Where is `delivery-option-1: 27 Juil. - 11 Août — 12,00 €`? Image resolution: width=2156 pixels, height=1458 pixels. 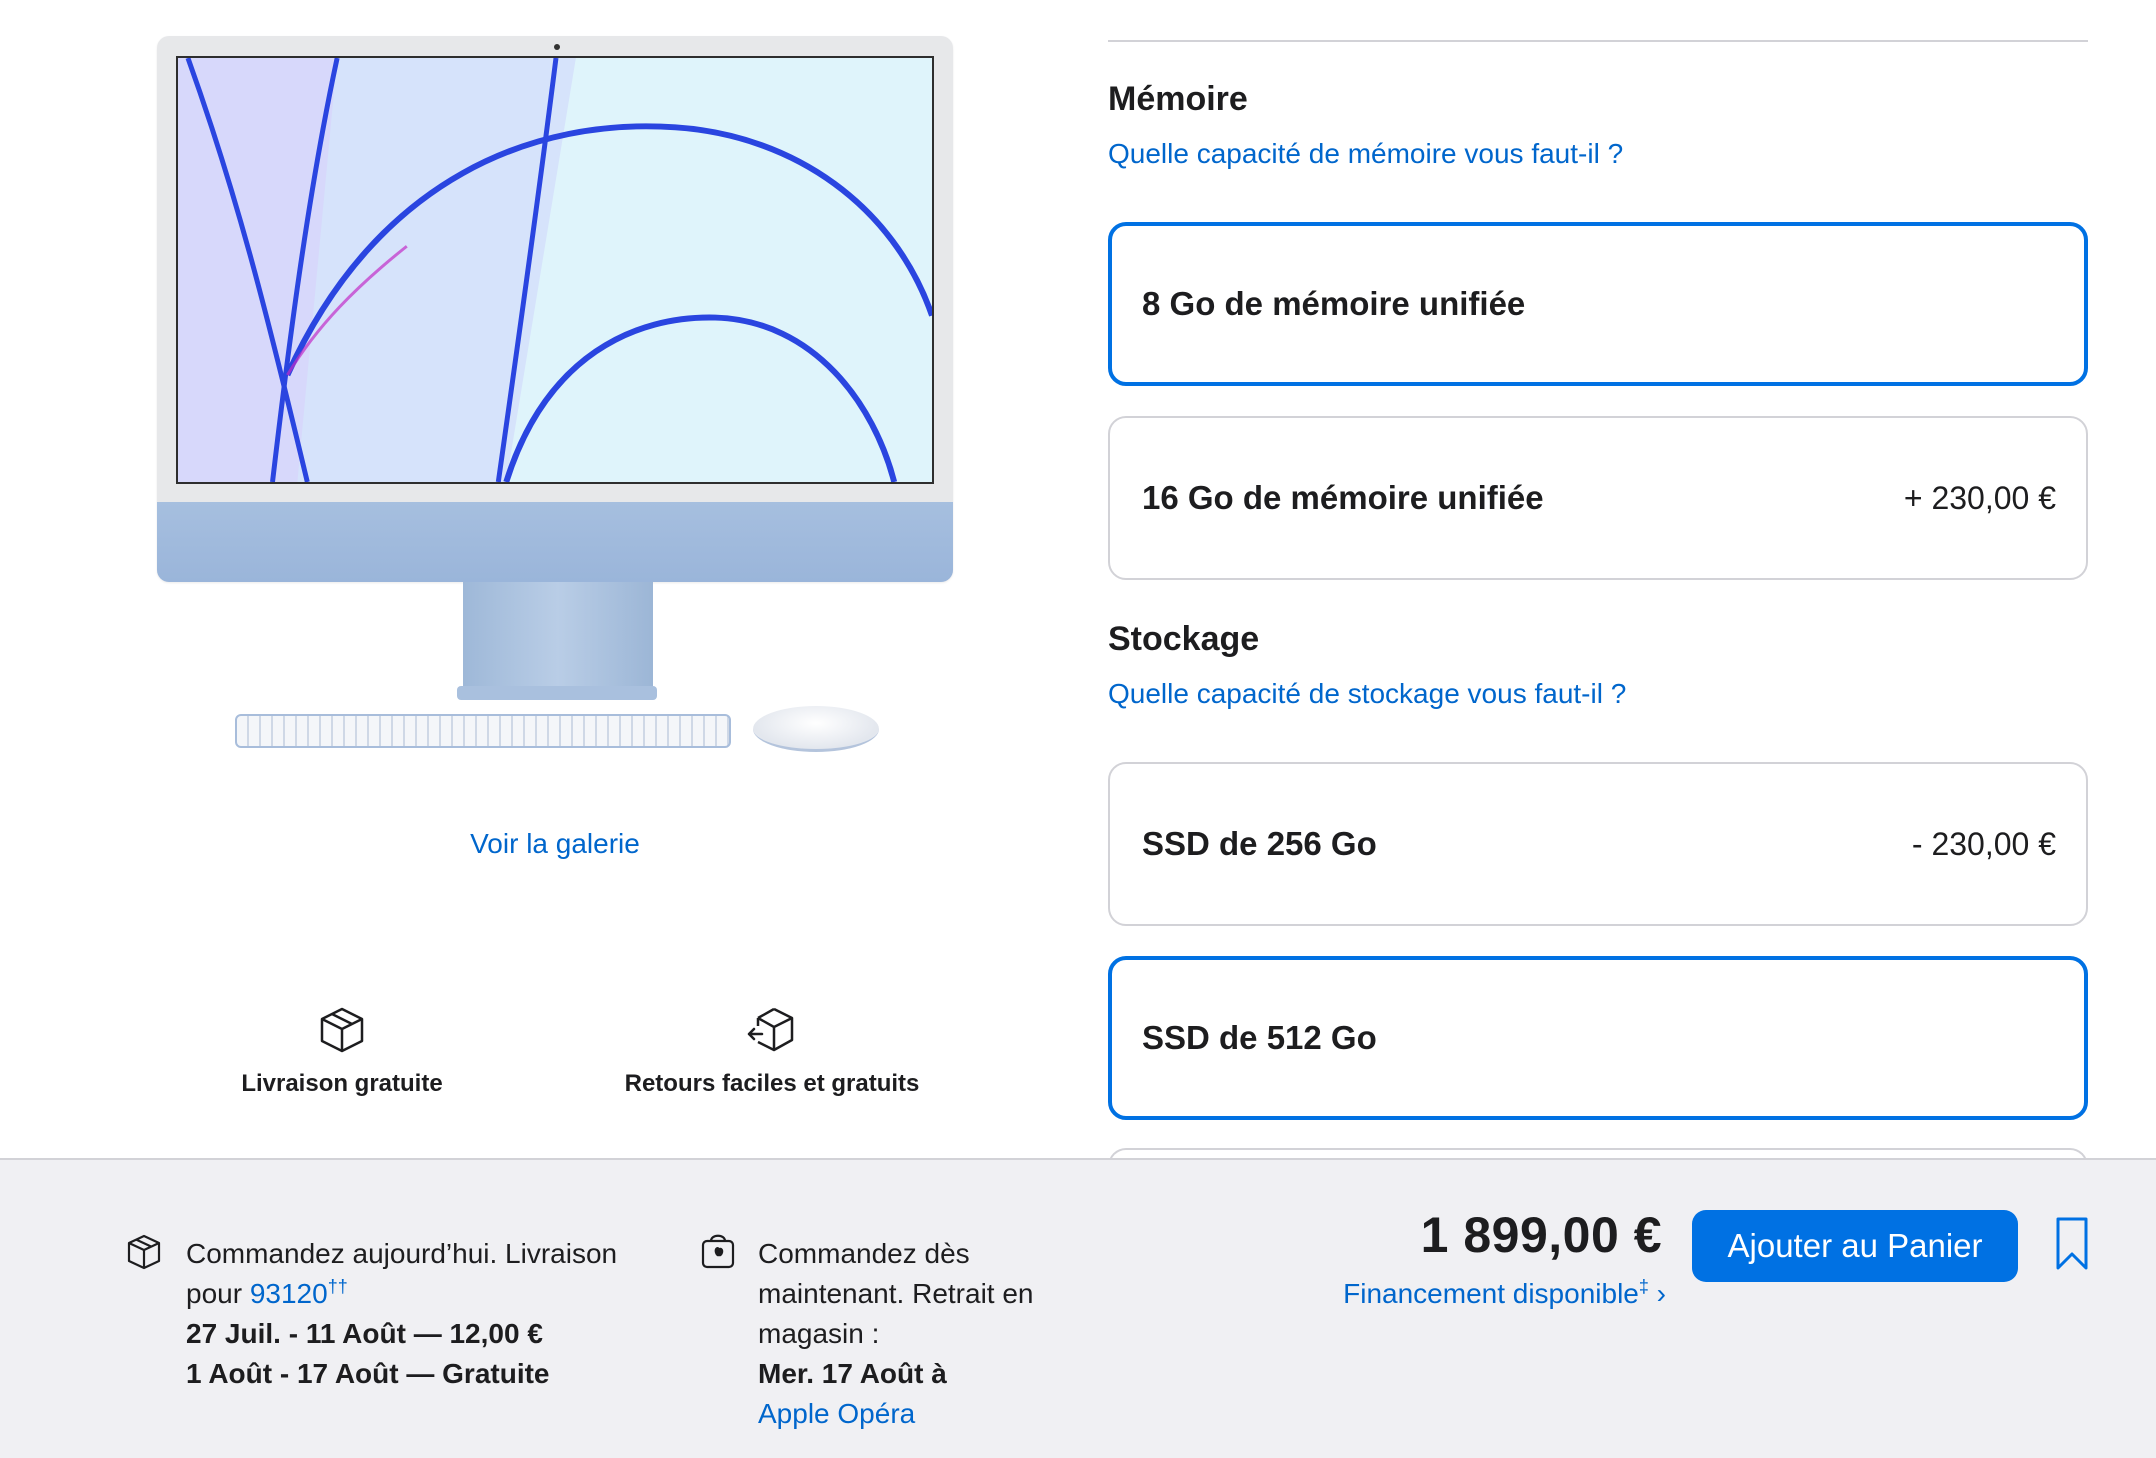
delivery-option-1: 27 Juil. - 11 Août — 12,00 € is located at coordinates (364, 1333).